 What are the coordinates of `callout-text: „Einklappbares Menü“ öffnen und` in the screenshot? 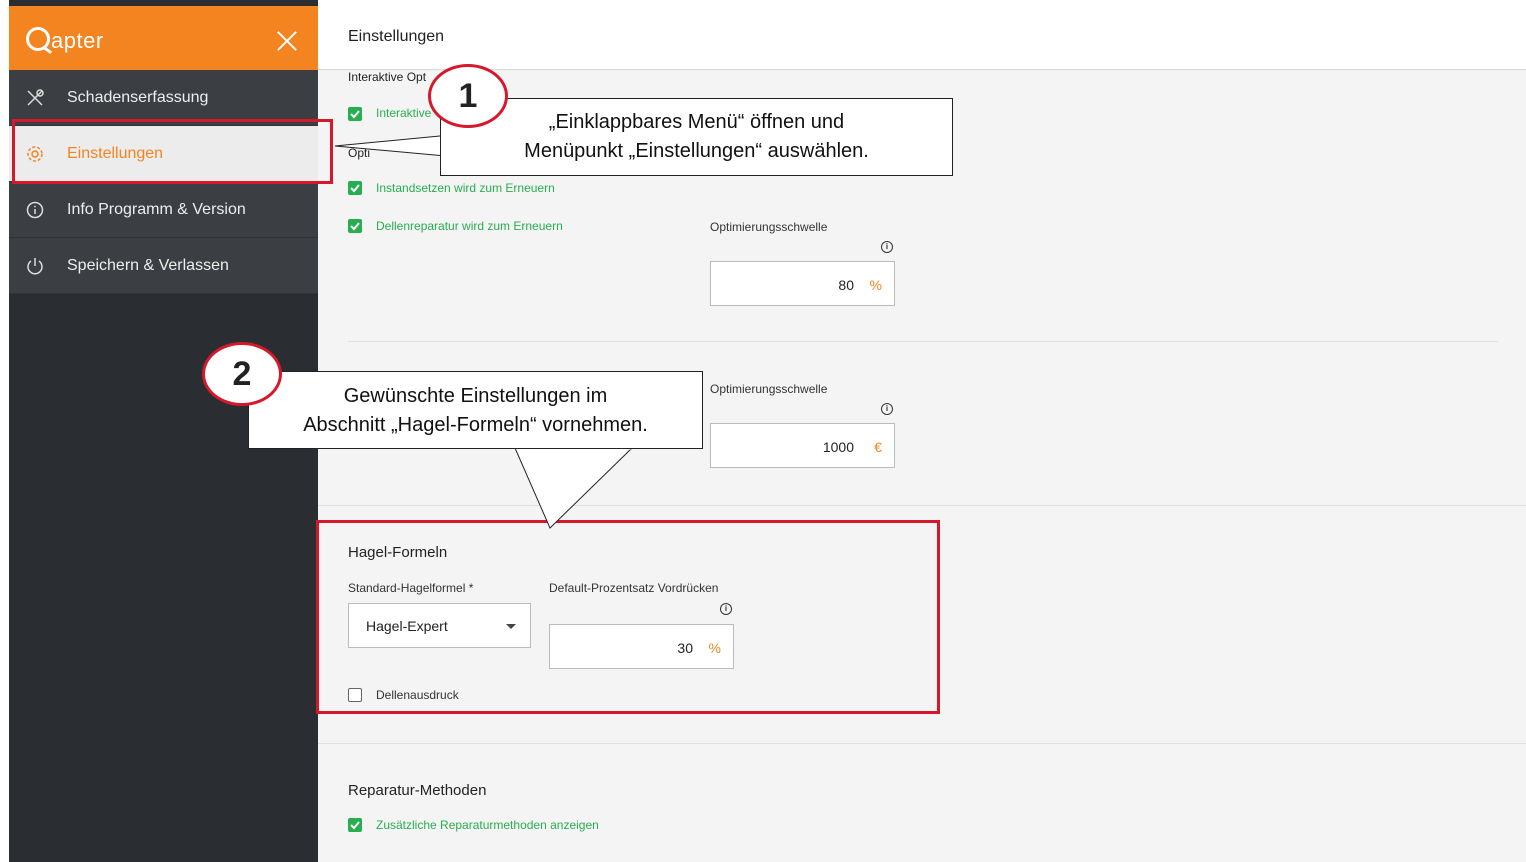 It's located at (696, 122).